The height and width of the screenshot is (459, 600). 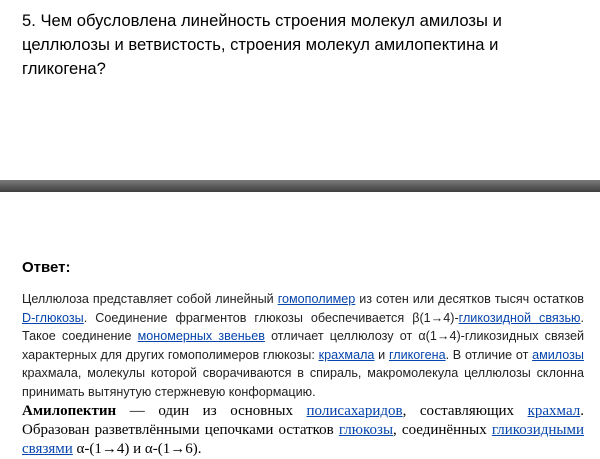 I want to click on paragraph-text: из сотен или десятков тысяч остатков, so click(x=469, y=299).